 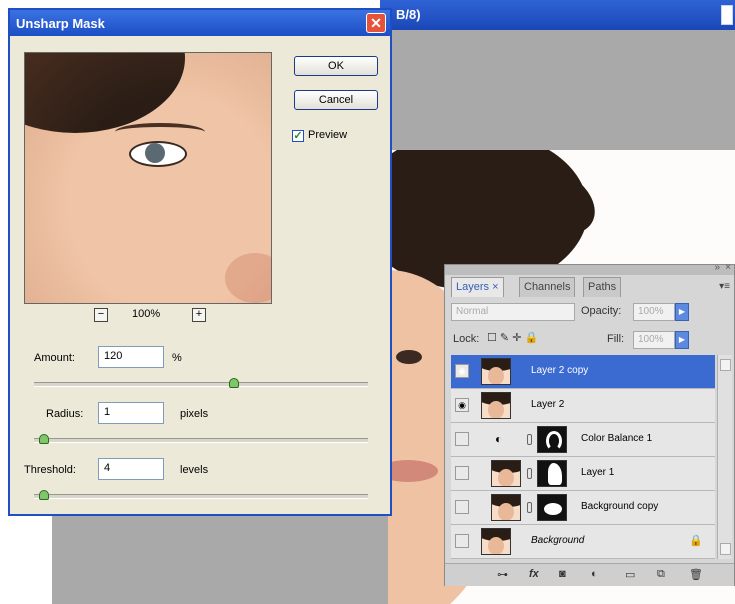 I want to click on amount-slider-thumb, so click(x=234, y=383).